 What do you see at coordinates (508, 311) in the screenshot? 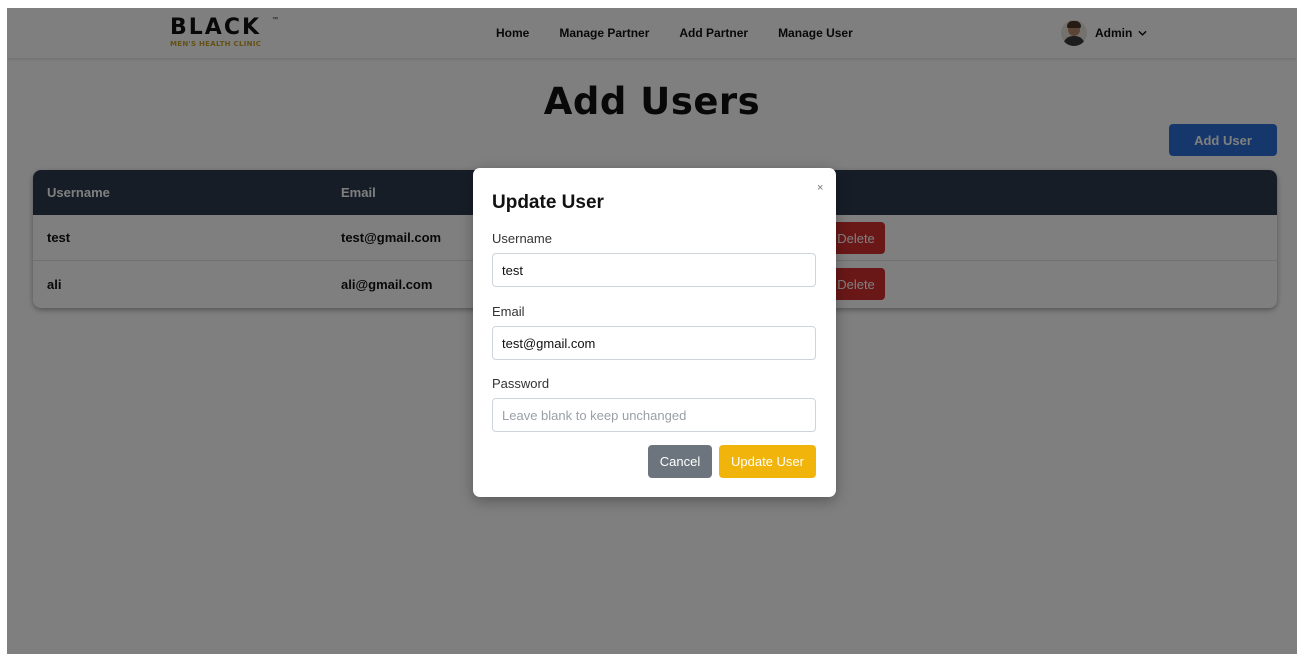
I see `email-label: Email` at bounding box center [508, 311].